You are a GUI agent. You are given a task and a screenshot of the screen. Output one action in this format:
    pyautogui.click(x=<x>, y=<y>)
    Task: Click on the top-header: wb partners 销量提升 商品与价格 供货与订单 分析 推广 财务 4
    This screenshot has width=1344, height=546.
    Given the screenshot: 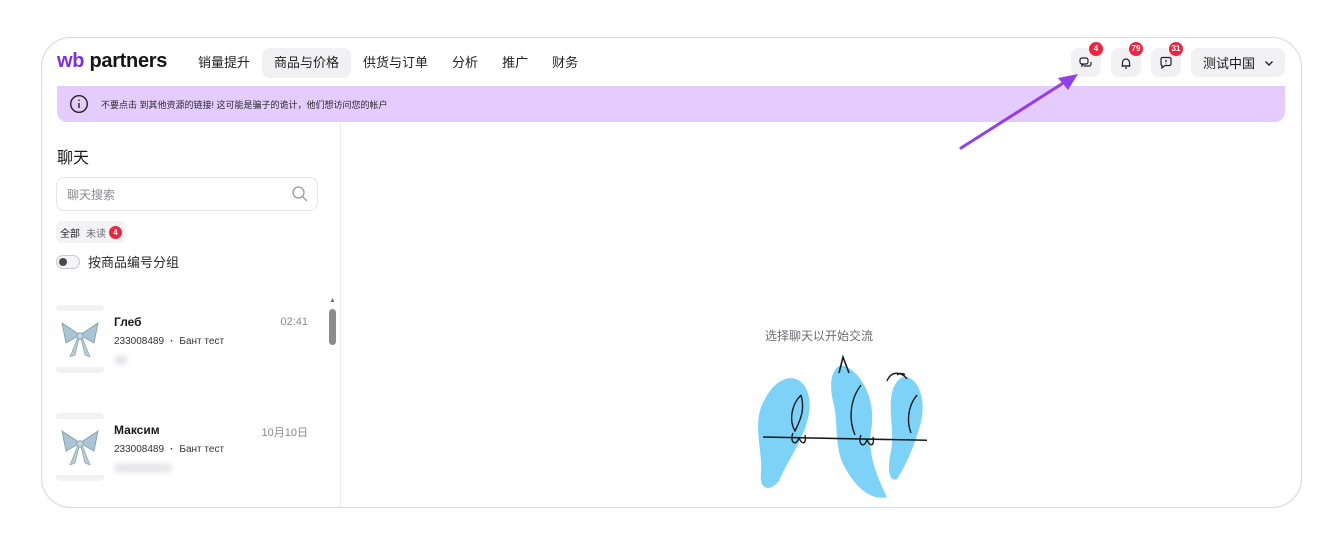 What is the action you would take?
    pyautogui.click(x=671, y=63)
    